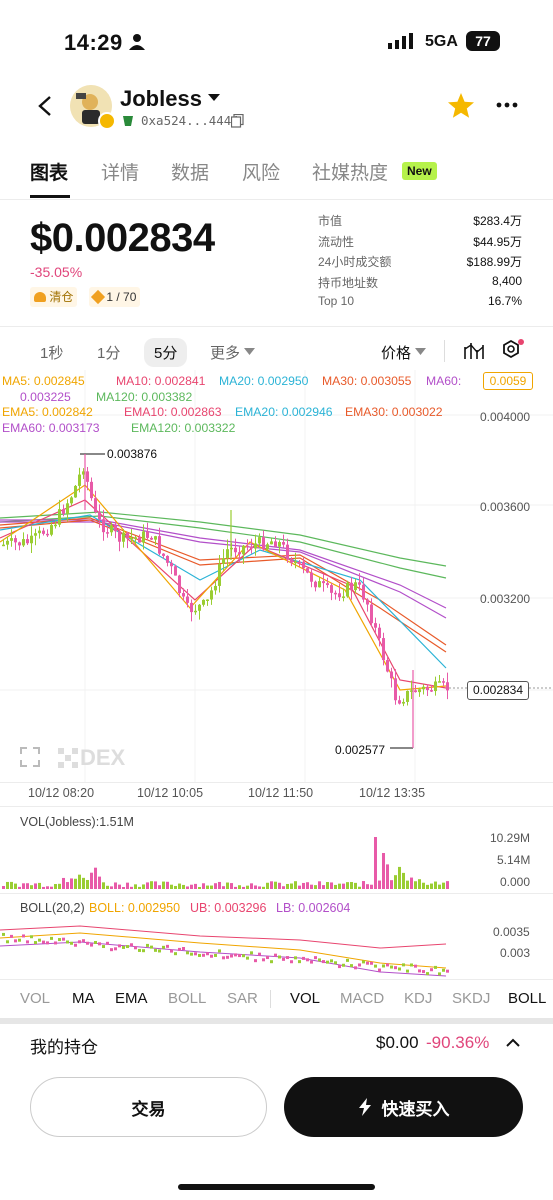 This screenshot has width=553, height=1200. What do you see at coordinates (355, 262) in the screenshot?
I see `stat-label: 24小时成交额` at bounding box center [355, 262].